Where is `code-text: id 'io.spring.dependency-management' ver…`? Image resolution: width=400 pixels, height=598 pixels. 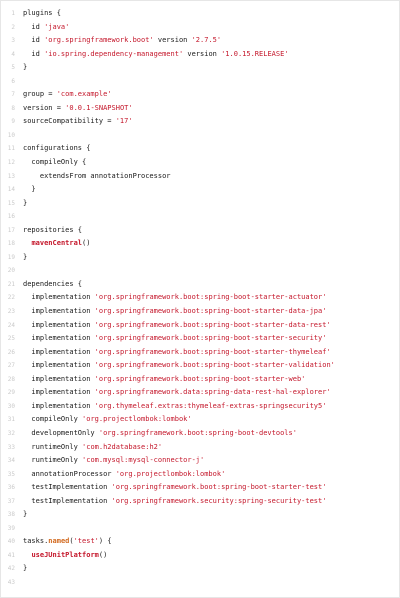 code-text: id 'io.spring.dependency-management' ver… is located at coordinates (151, 55).